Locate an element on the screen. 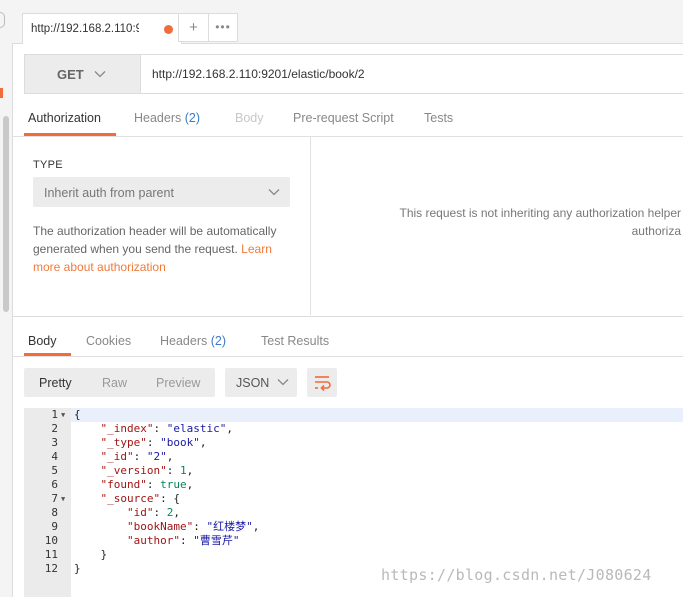 The height and width of the screenshot is (597, 683). tab-body: Body is located at coordinates (249, 118).